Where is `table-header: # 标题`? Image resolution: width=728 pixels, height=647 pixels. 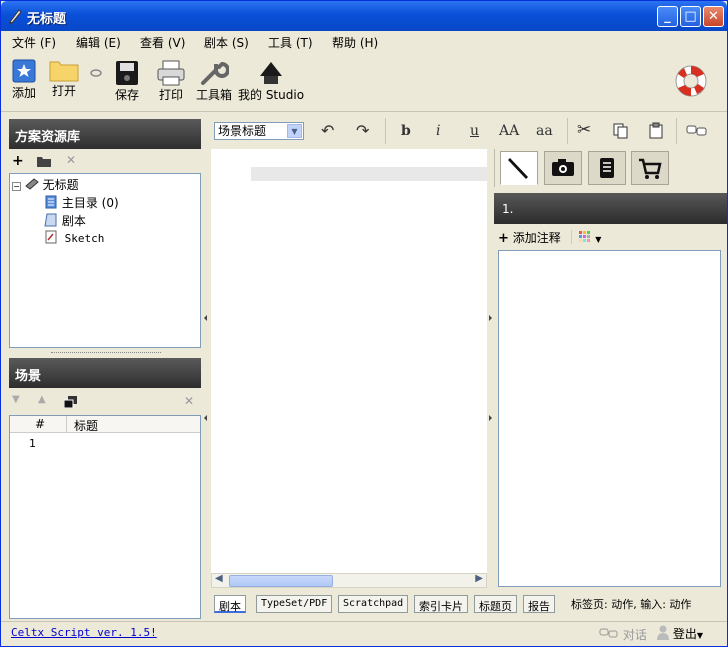
table-header: # 标题 is located at coordinates (105, 424).